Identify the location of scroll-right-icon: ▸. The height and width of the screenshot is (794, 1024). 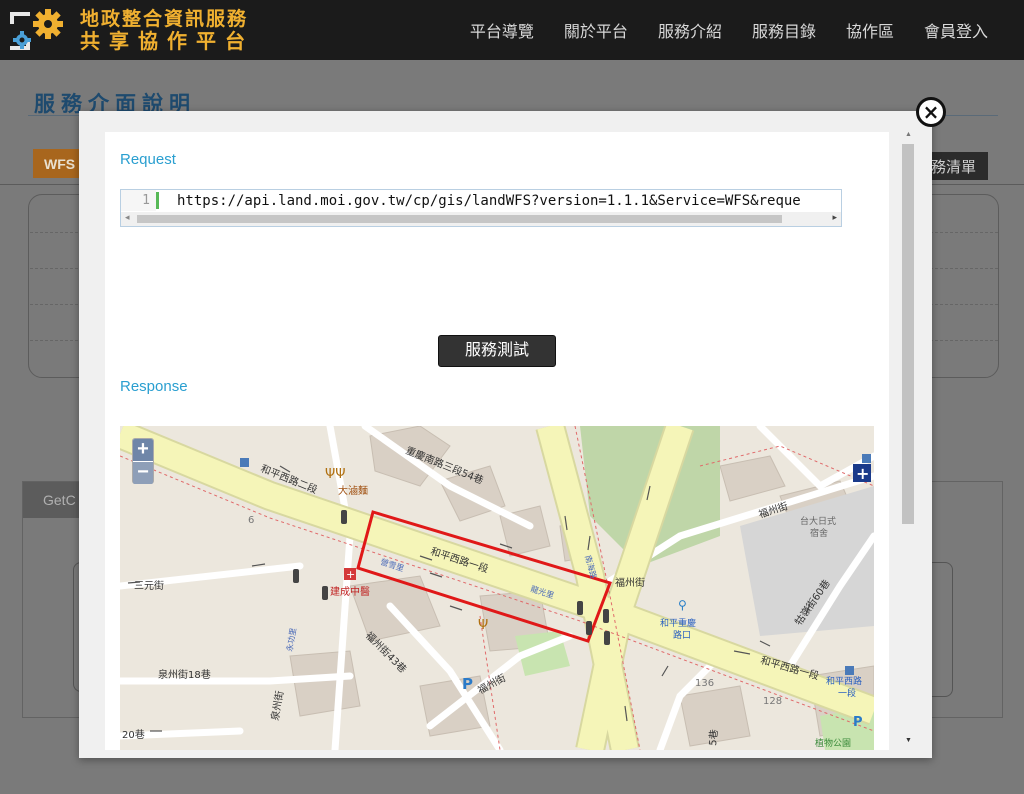
(834, 217).